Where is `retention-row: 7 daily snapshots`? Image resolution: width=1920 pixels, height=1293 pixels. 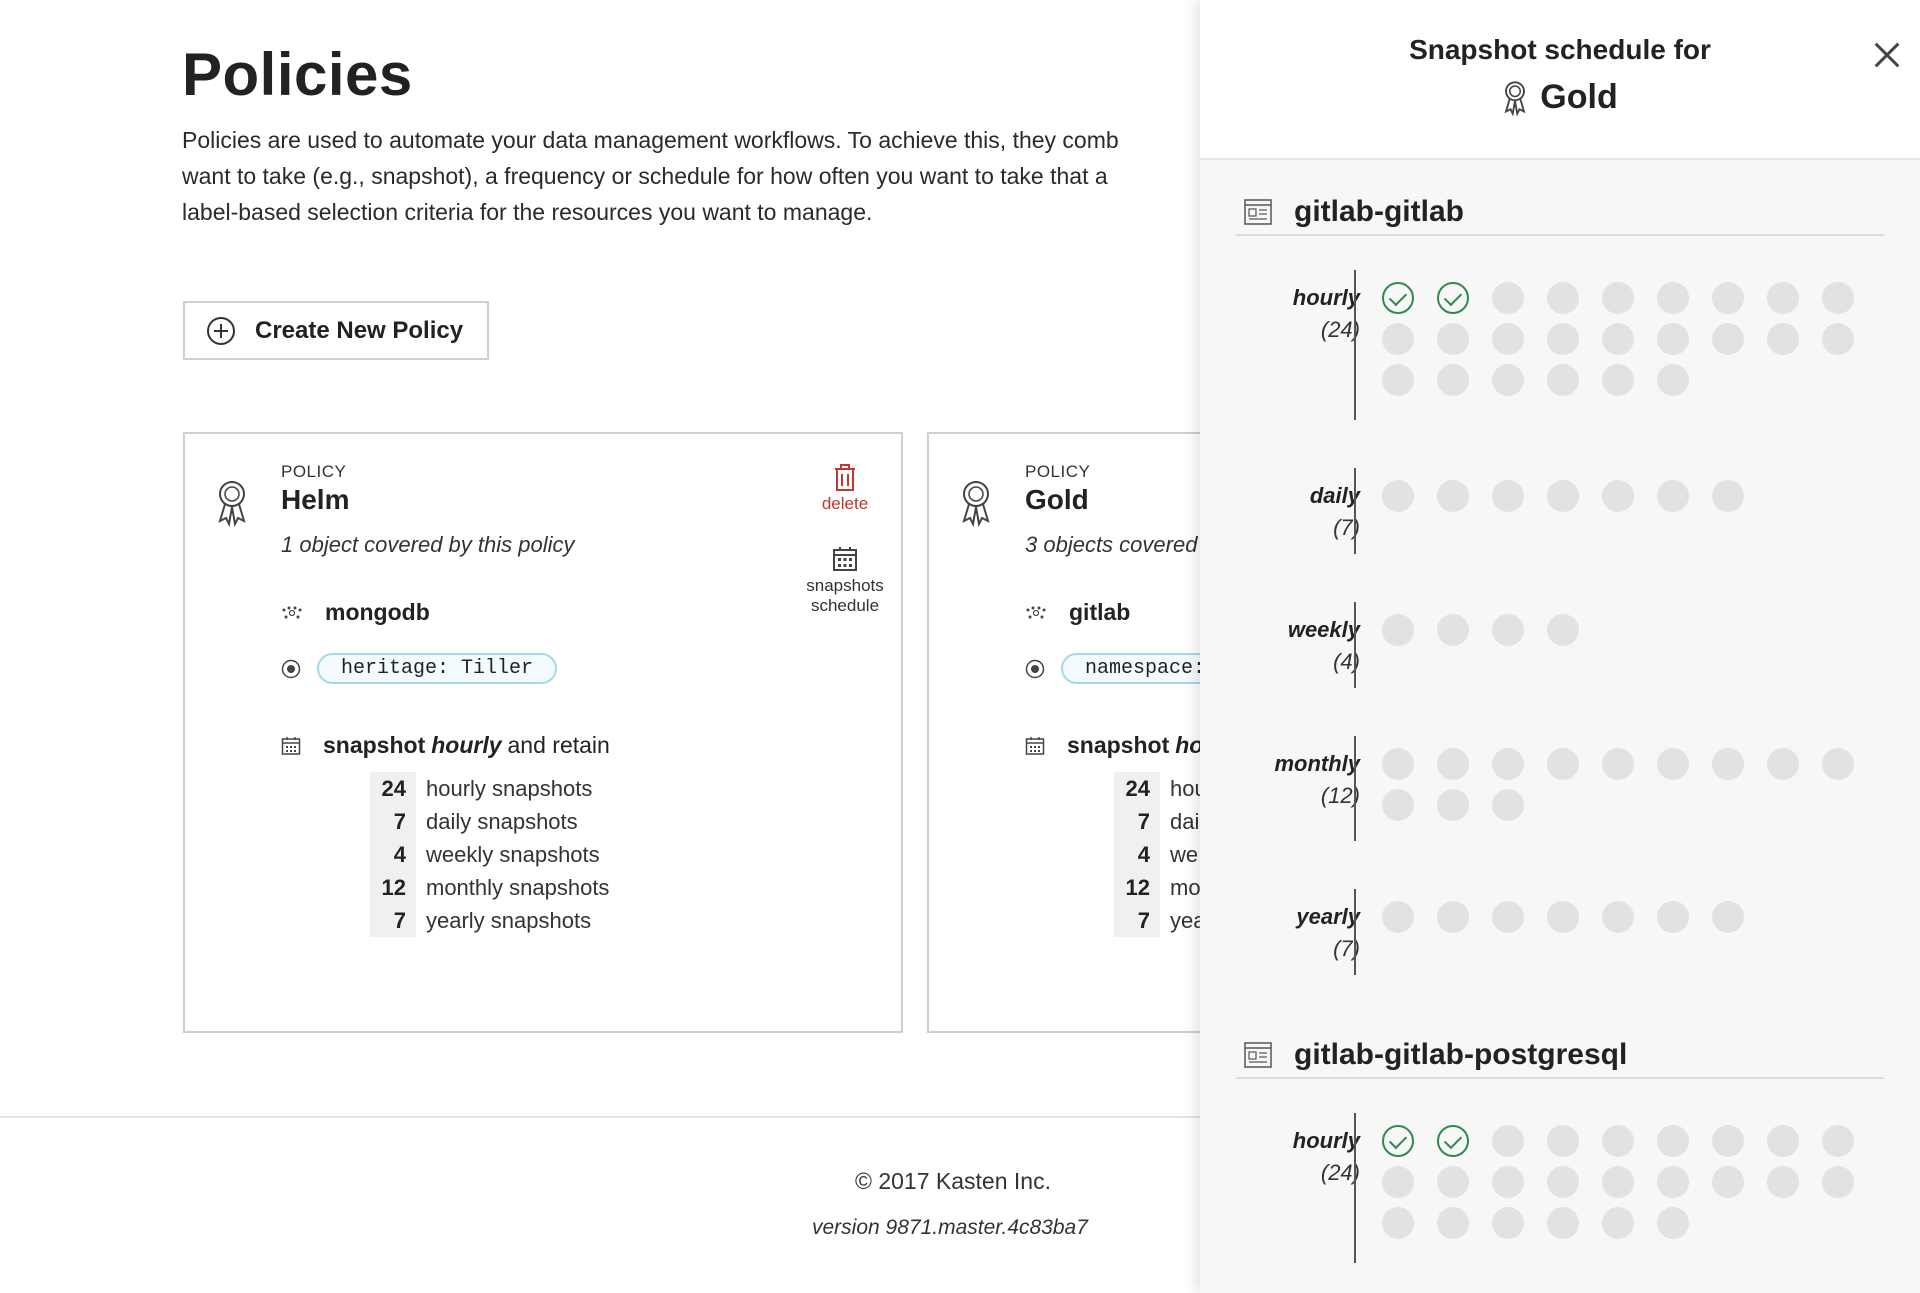
retention-row: 7 daily snapshots is located at coordinates (489, 821).